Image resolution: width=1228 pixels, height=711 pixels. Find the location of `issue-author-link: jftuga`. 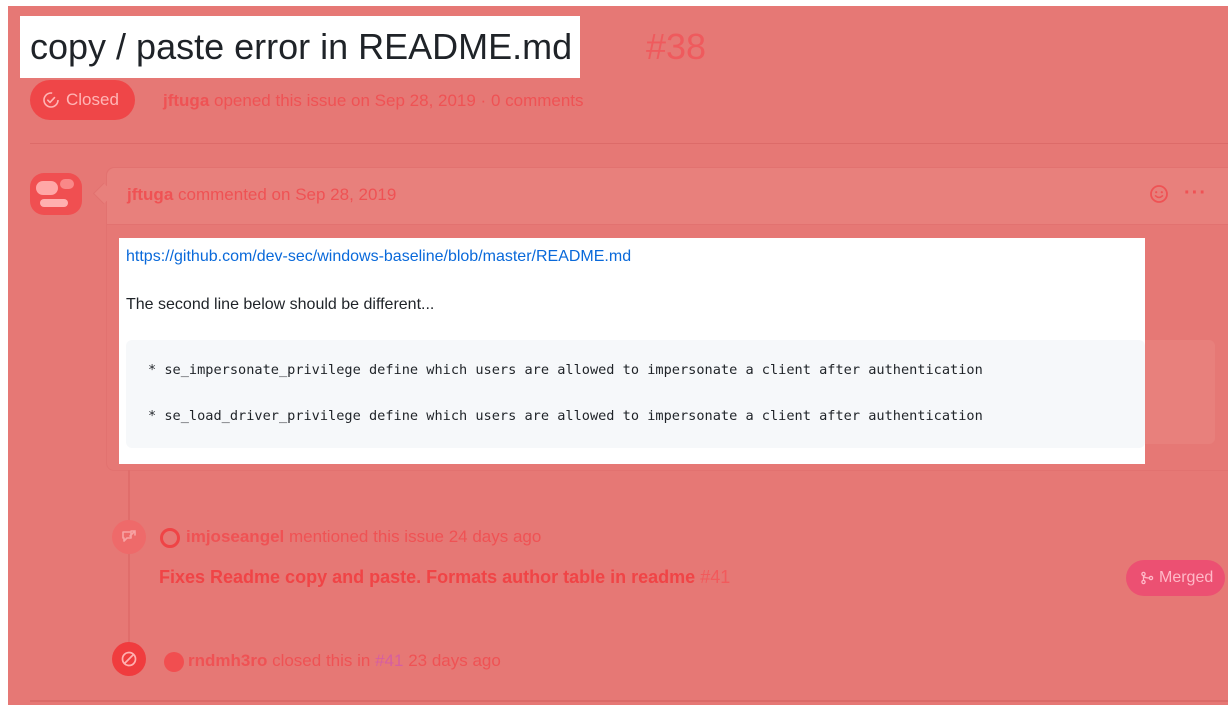

issue-author-link: jftuga is located at coordinates (186, 100).